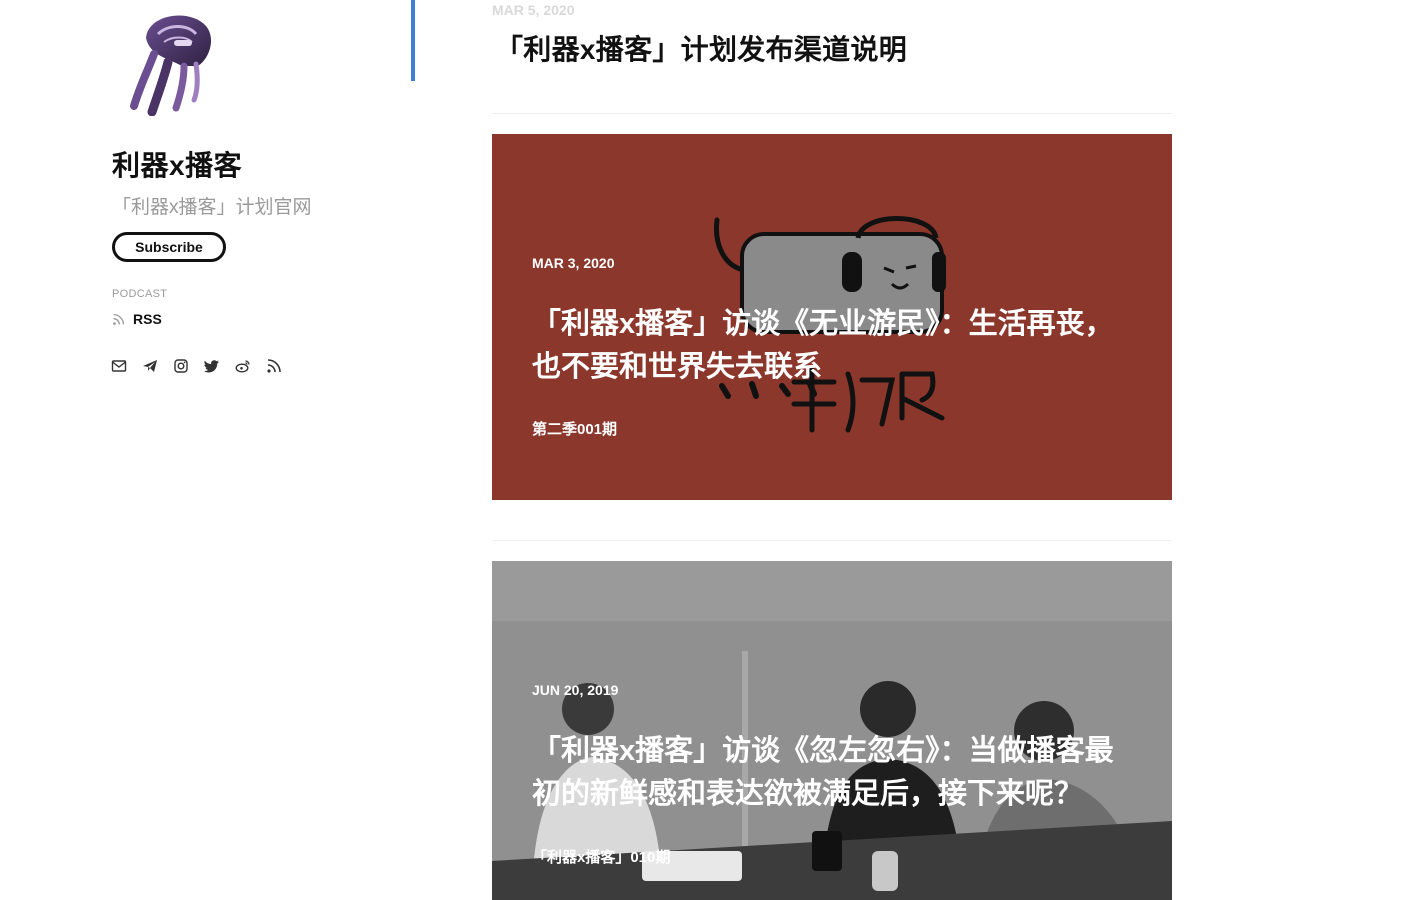  I want to click on site-title: 利器x播客, so click(177, 164).